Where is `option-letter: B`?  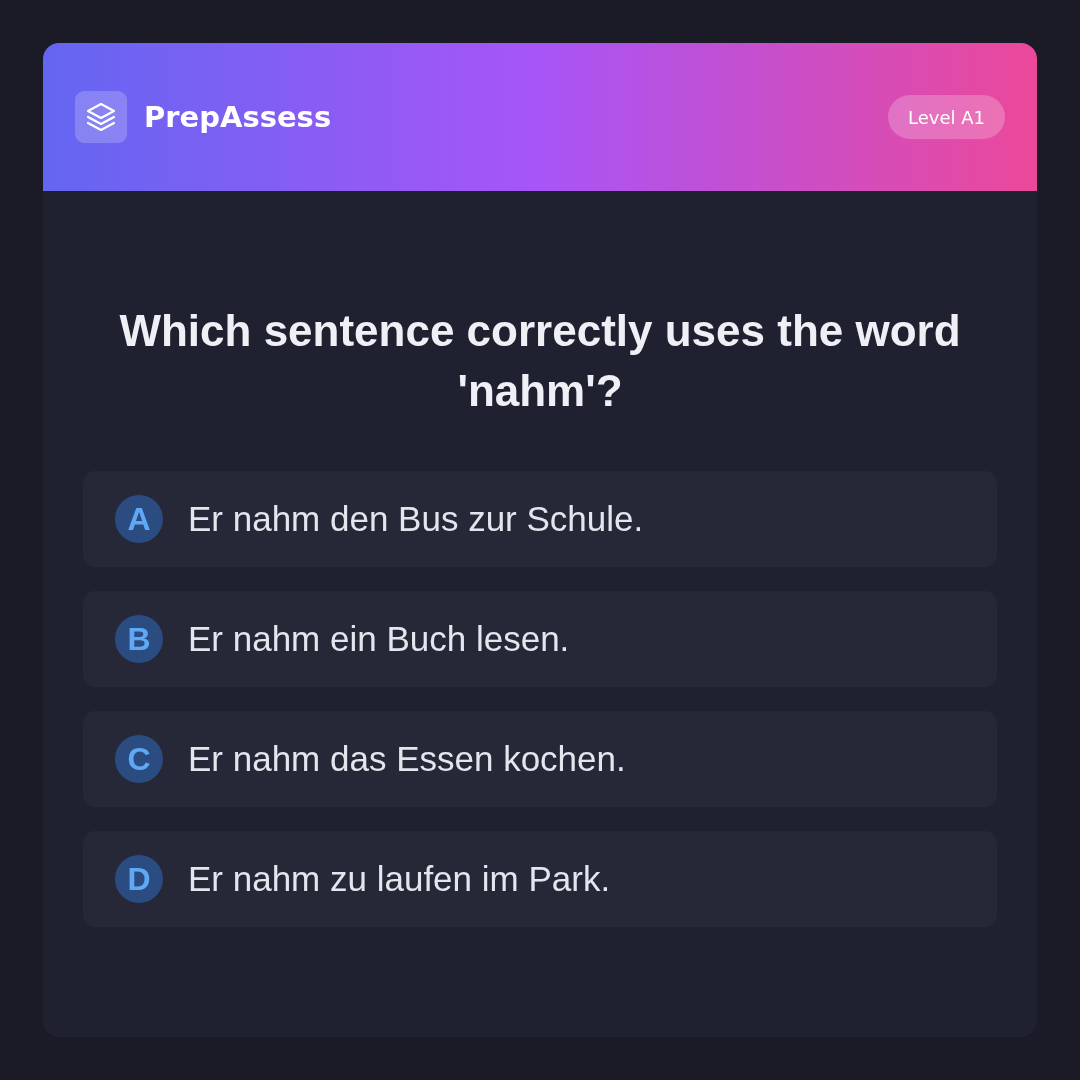 option-letter: B is located at coordinates (139, 639).